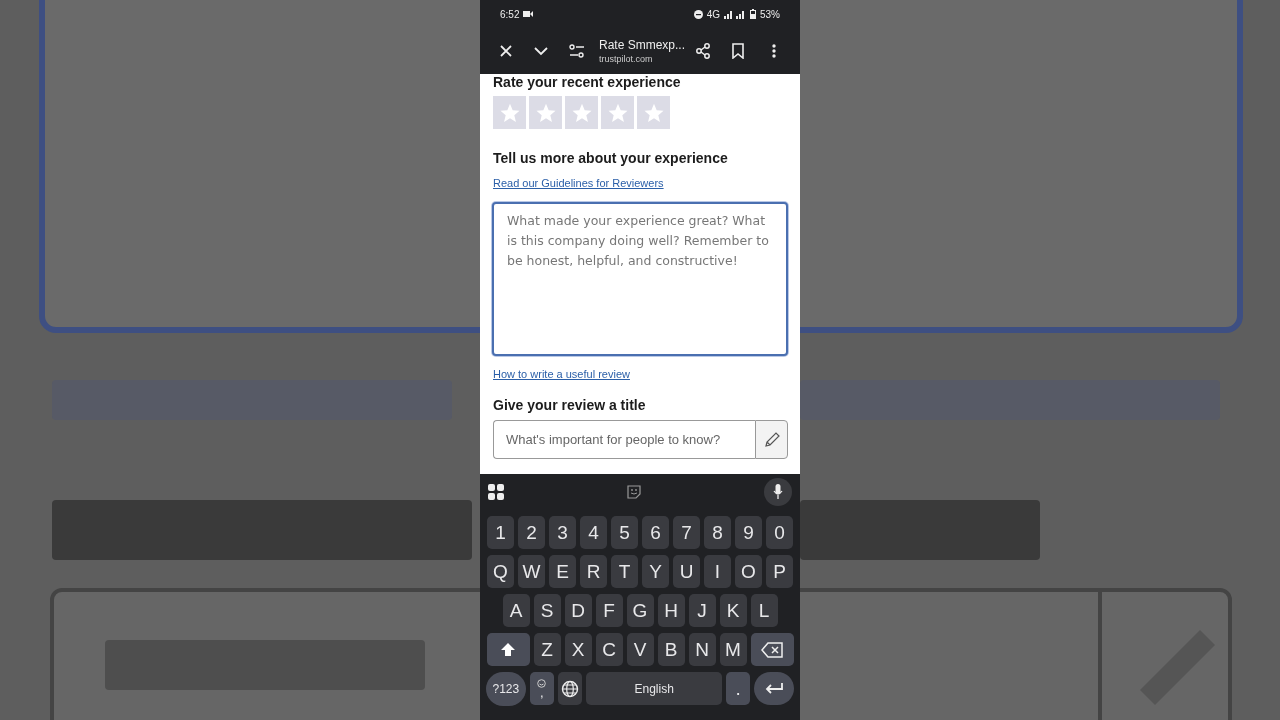 This screenshot has height=720, width=1280. What do you see at coordinates (577, 51) in the screenshot?
I see `sliders-icon` at bounding box center [577, 51].